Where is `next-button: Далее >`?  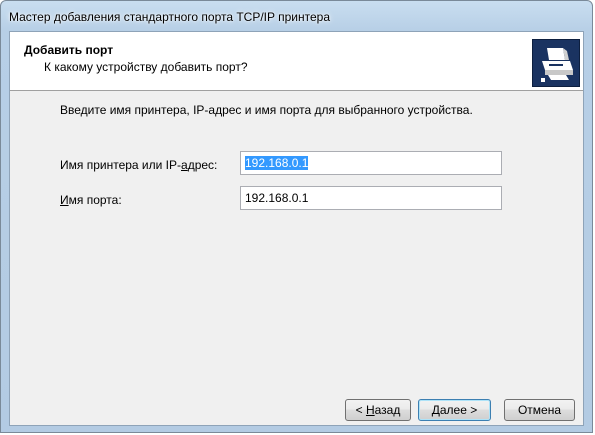
next-button: Далее > is located at coordinates (454, 410).